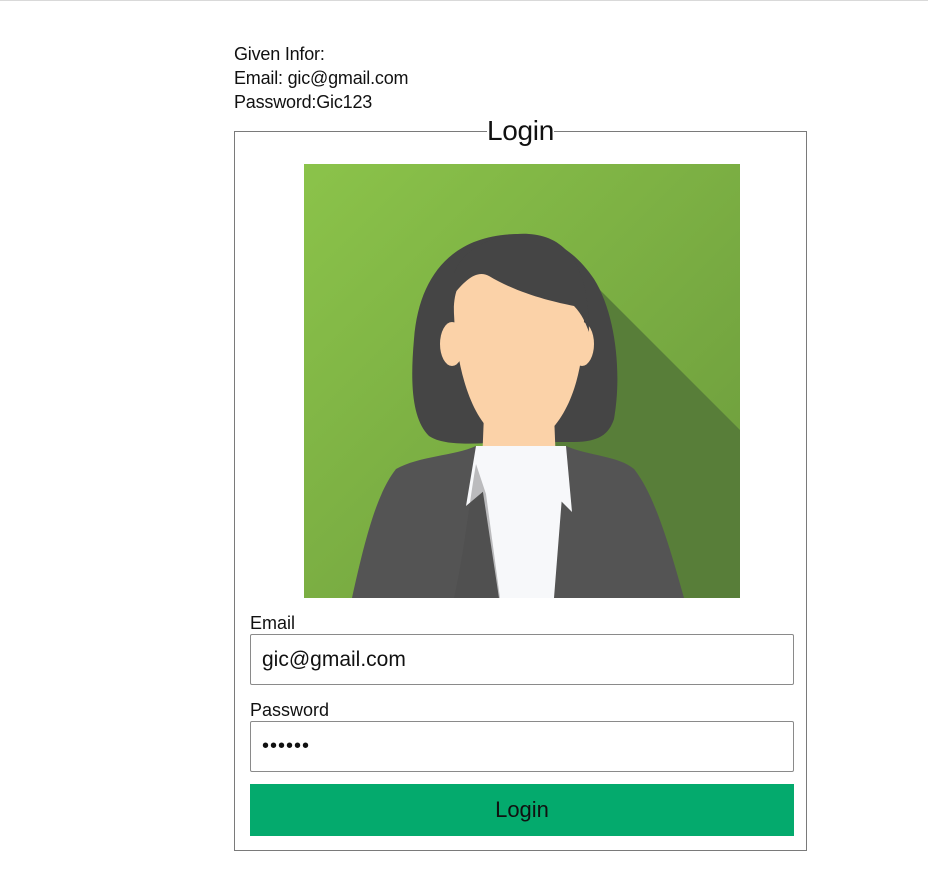  Describe the element at coordinates (303, 102) in the screenshot. I see `given-info-password: Password:Gic123` at that location.